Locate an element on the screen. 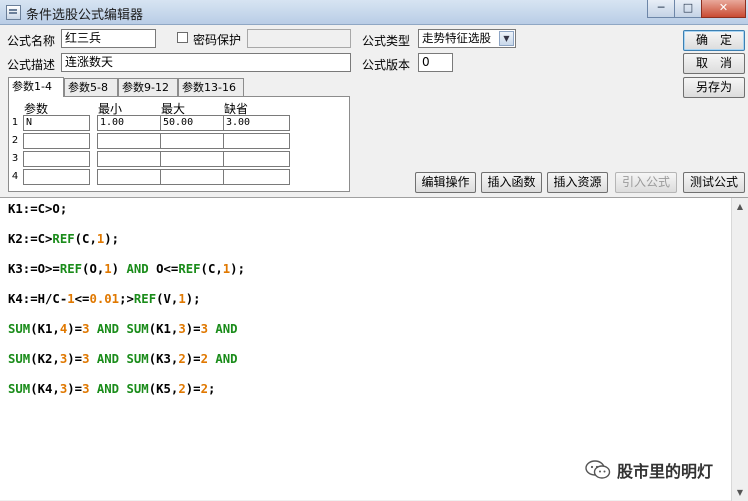 The height and width of the screenshot is (501, 748). formula-desc-input: 连涨数天 is located at coordinates (206, 62).